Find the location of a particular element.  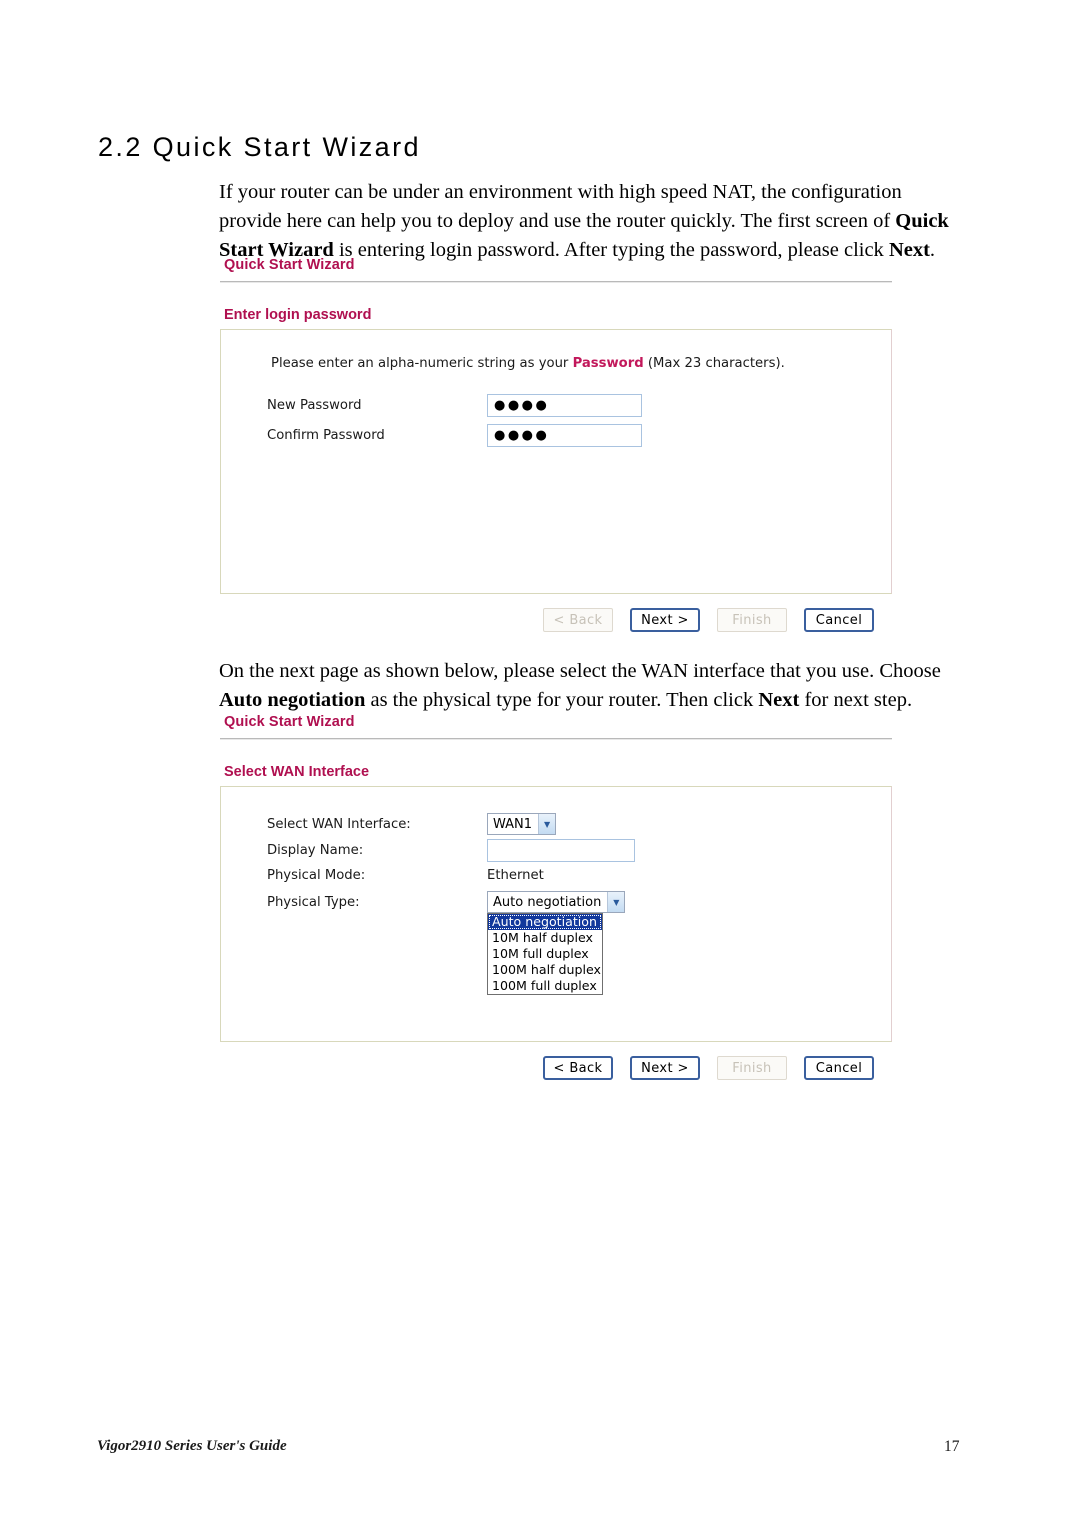

physical-mode-row: Physical Mode: Ethernet is located at coordinates (405, 875).